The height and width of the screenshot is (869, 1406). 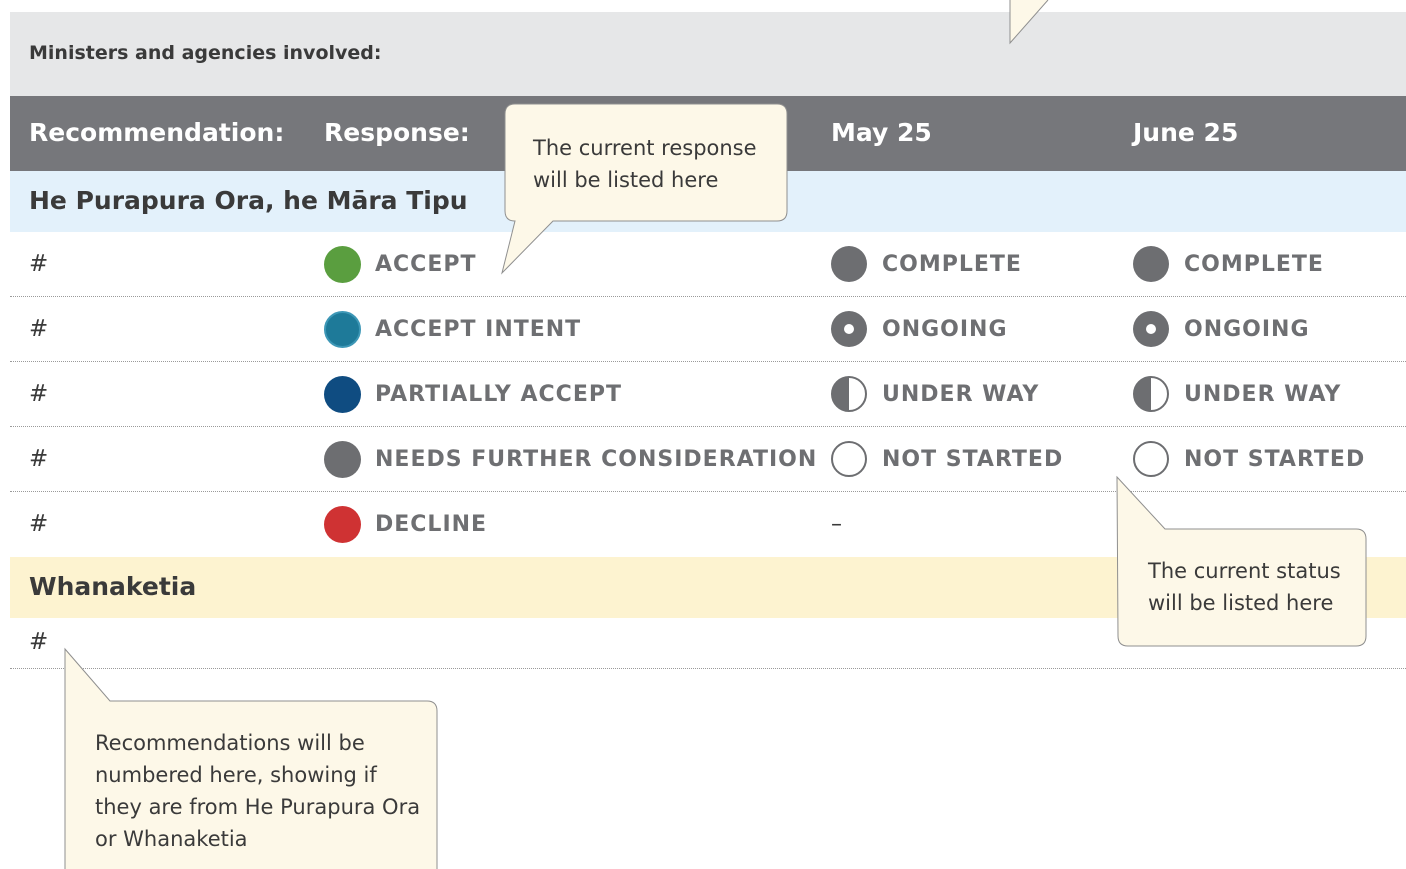 What do you see at coordinates (645, 148) in the screenshot?
I see `callout-line: The current response` at bounding box center [645, 148].